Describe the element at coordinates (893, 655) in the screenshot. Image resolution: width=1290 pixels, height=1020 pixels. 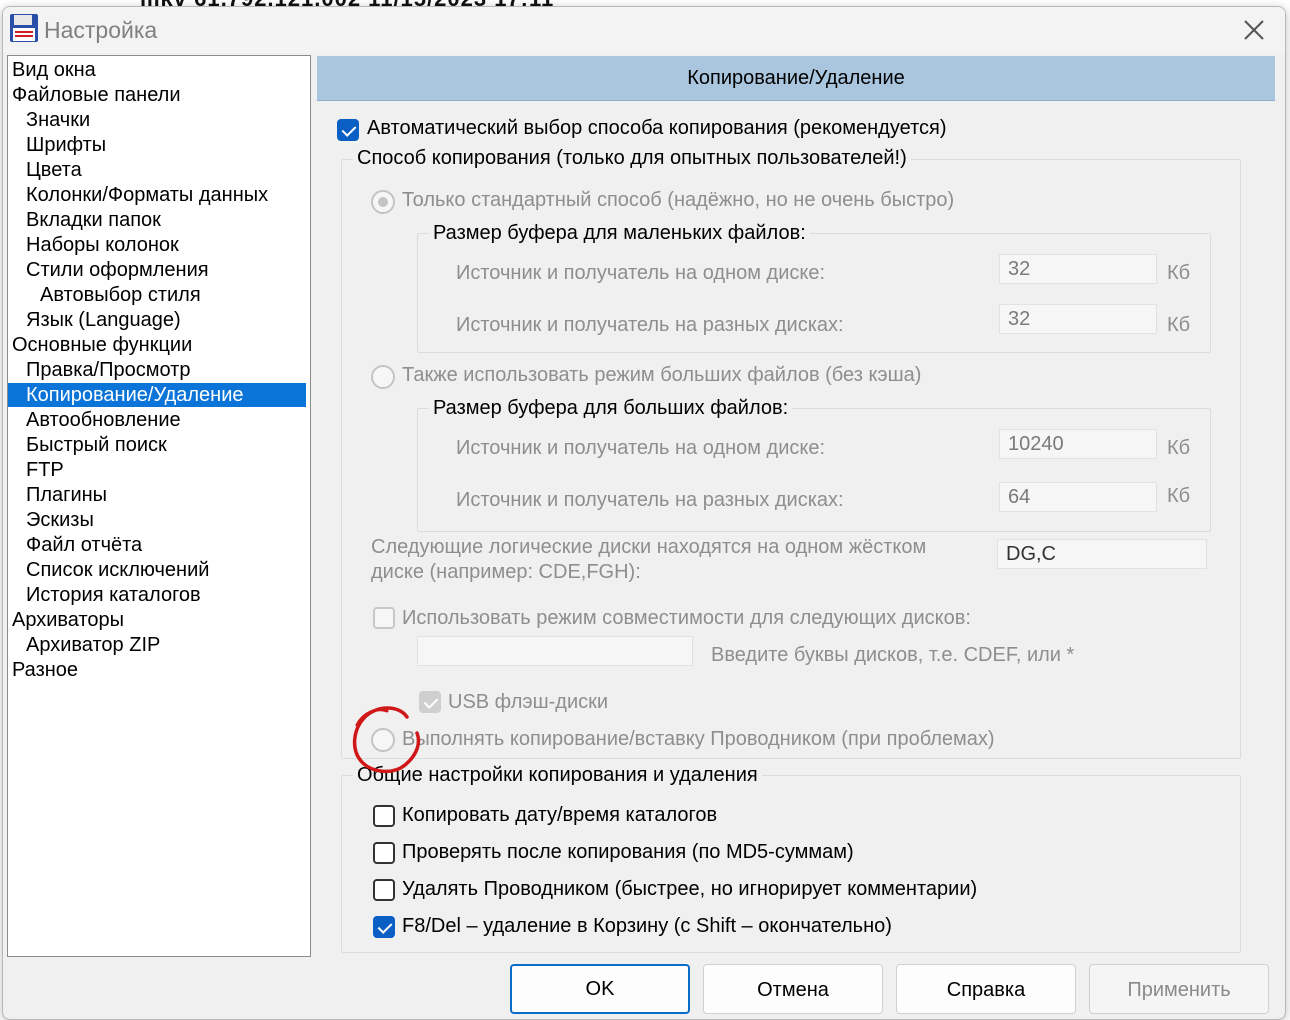
I see `compat-drives-hint: Введите буквы дисков, т.е. CDEF, или *` at that location.